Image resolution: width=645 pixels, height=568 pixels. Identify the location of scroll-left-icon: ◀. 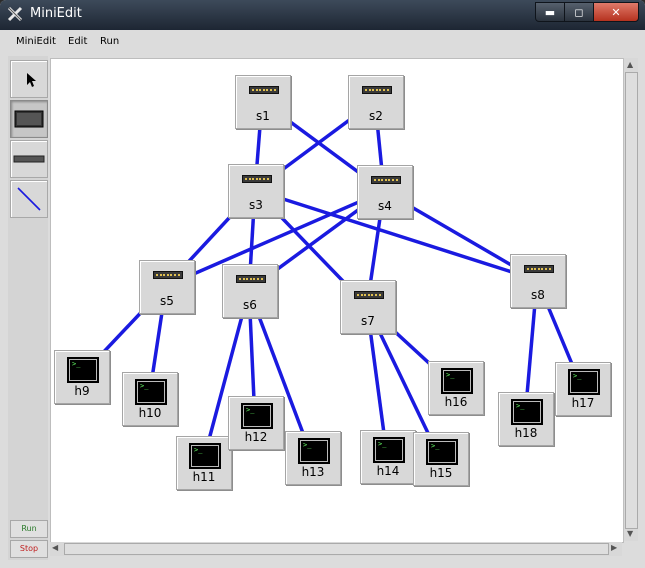
(55, 547).